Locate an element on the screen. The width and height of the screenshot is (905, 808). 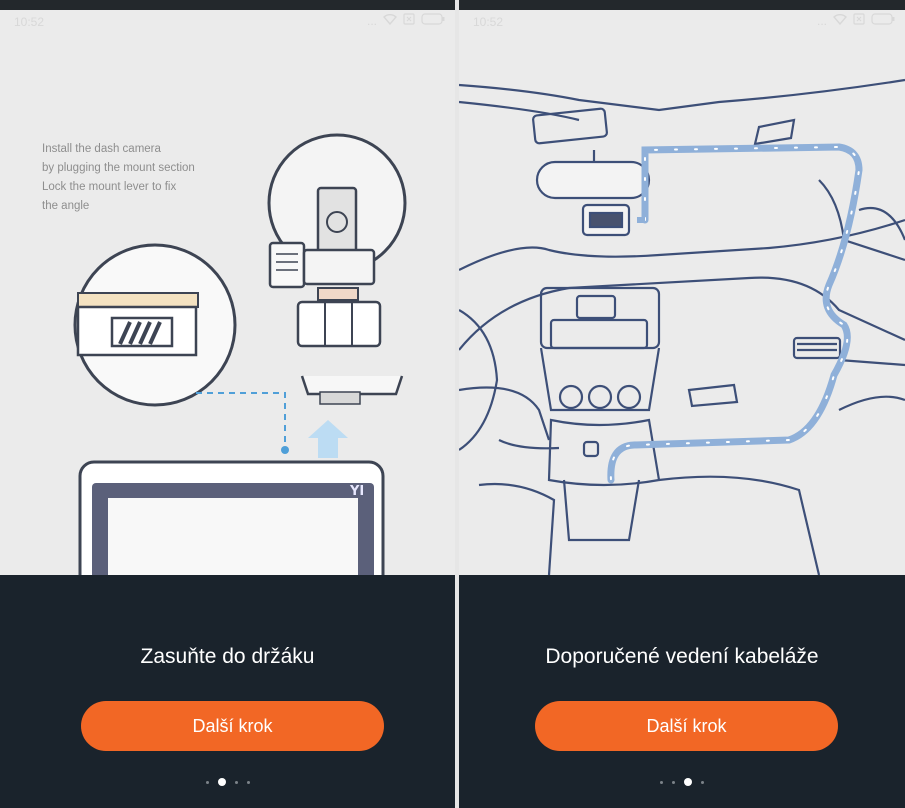
bottom-sheet: Doporučené vedení kabeláže Další krok is located at coordinates (682, 691).